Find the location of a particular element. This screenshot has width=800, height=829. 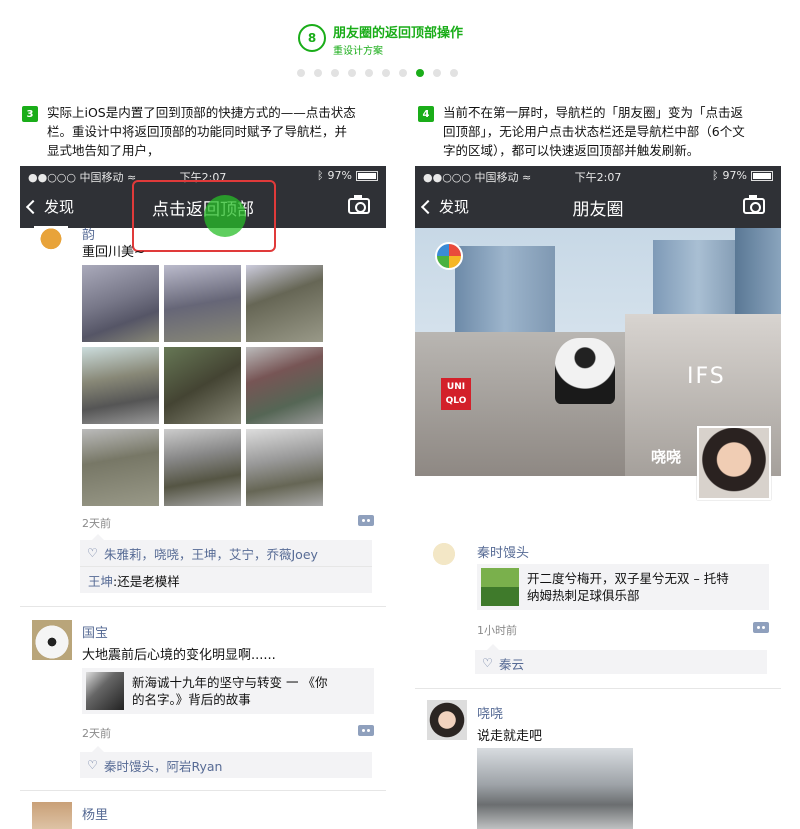

post-author: 国宝 is located at coordinates (95, 631).